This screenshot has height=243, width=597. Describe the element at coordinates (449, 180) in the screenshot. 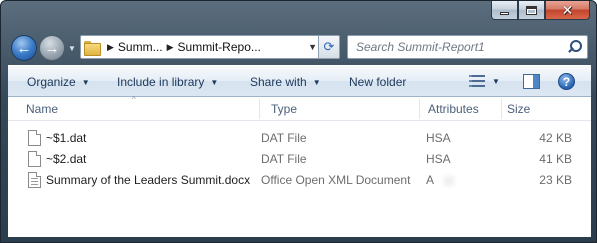

I see `redacted-mark` at that location.